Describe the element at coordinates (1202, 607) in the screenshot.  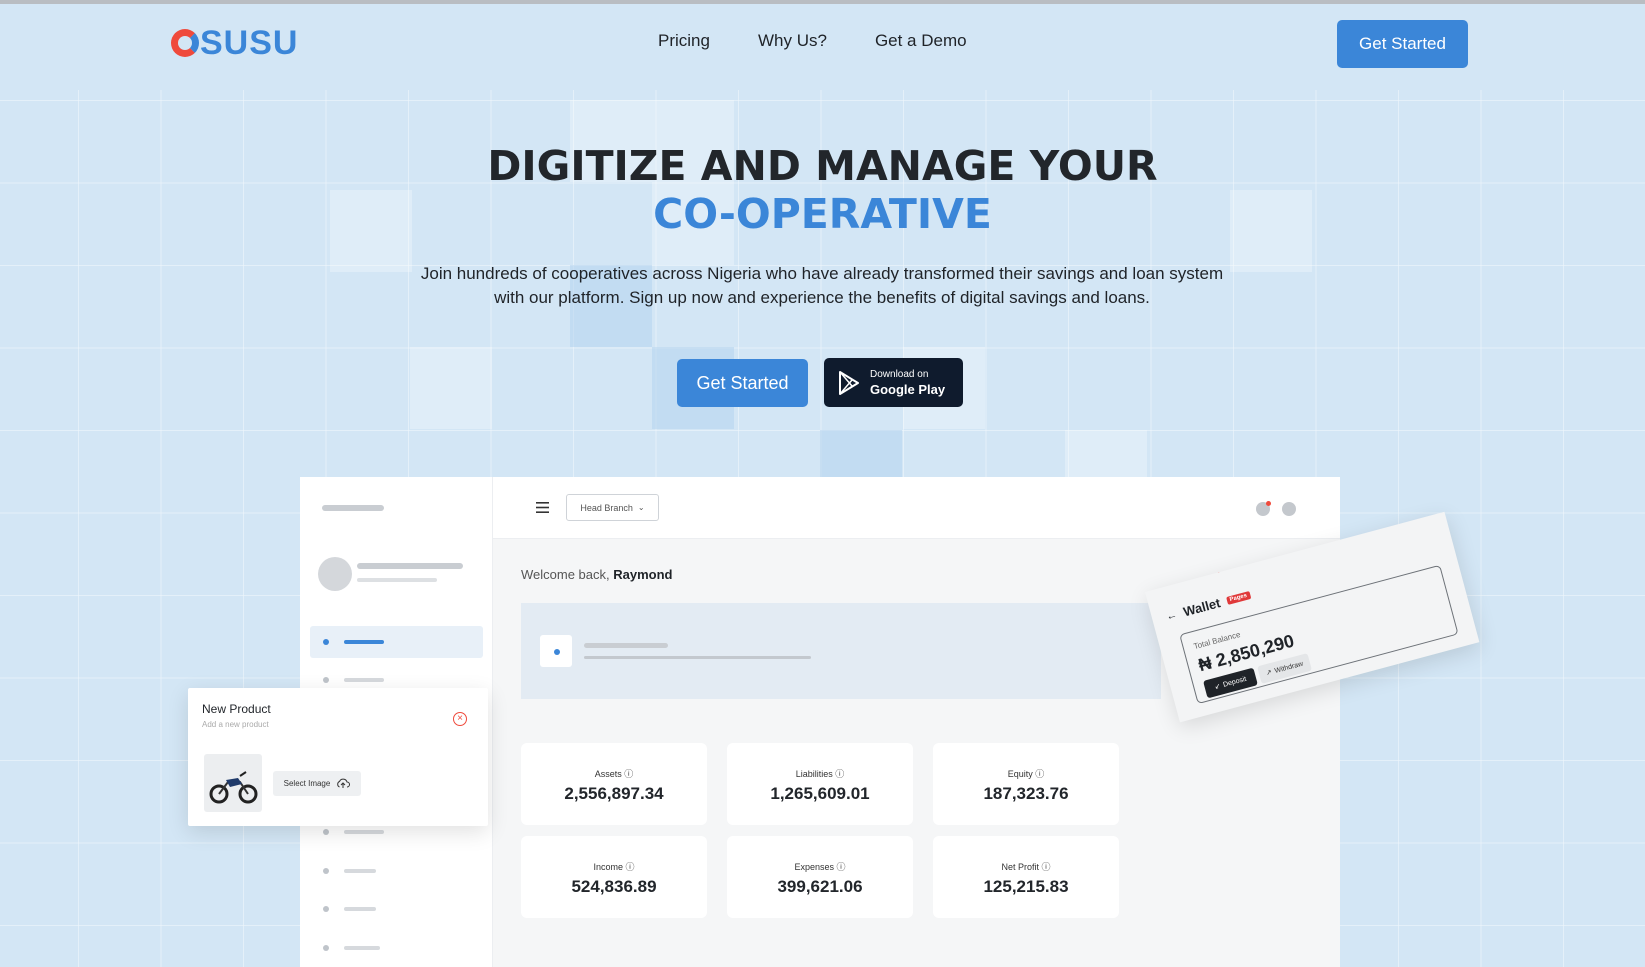
I see `wallet-title: Wallet` at that location.